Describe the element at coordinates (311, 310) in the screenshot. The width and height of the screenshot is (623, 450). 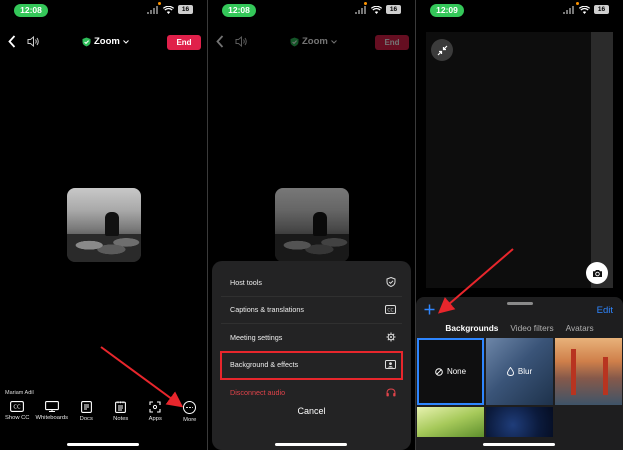
I see `menu-item-captions: Captions & translations CC` at that location.